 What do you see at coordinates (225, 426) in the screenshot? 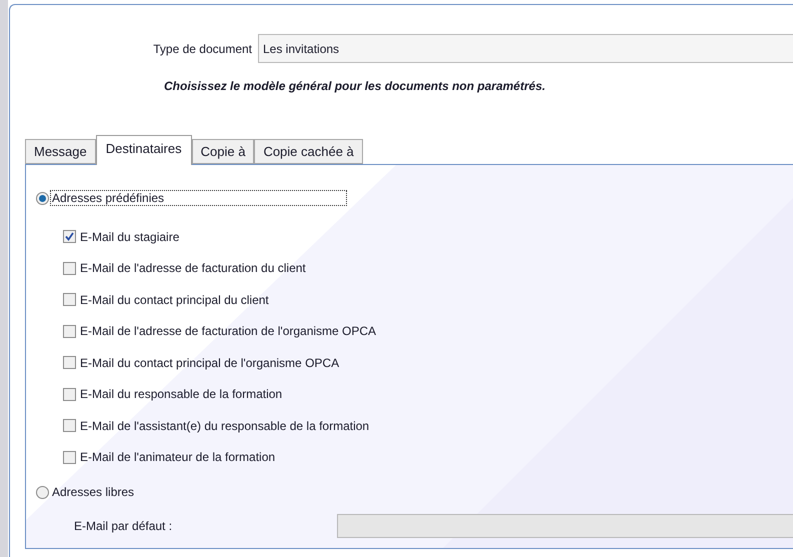
I see `checkbox-label: E-Mail de l'assistant(e) du responsable de la formation` at bounding box center [225, 426].